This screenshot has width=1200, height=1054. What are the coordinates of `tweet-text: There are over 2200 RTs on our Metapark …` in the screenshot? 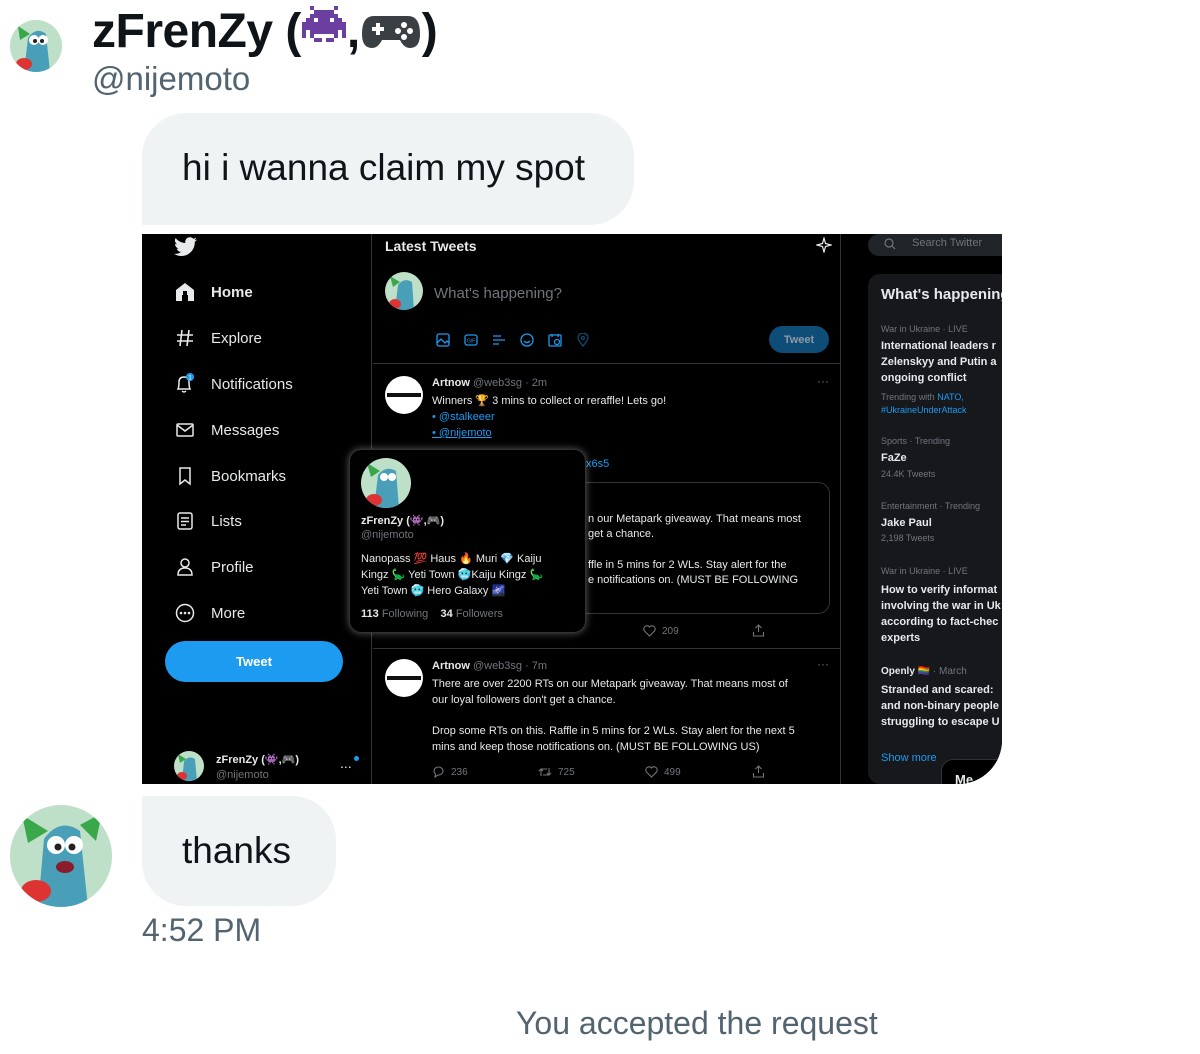 It's located at (610, 684).